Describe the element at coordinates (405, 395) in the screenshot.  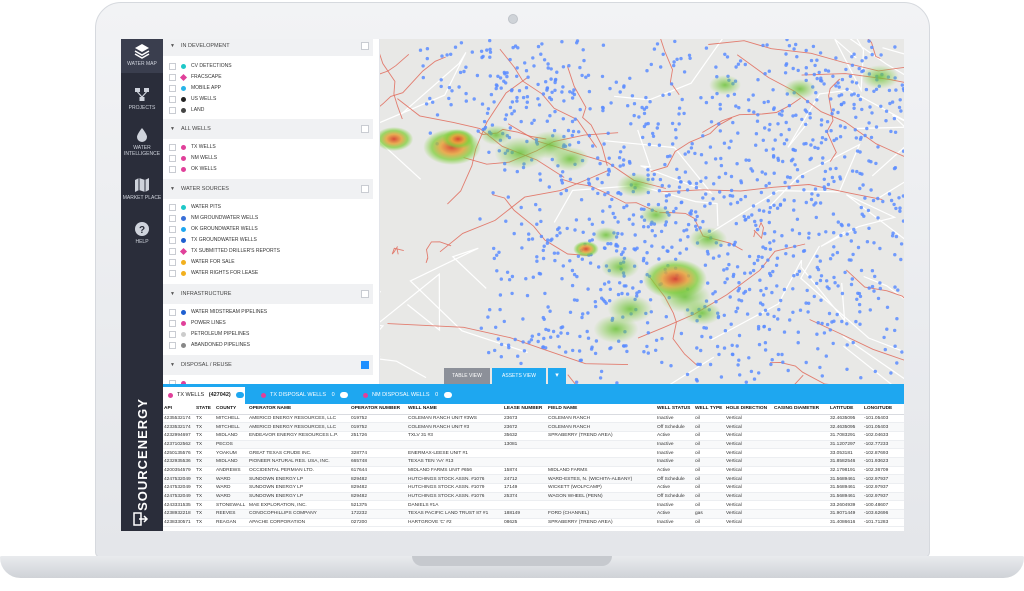
I see `tab-nm-disposal-wells: NM DISPOSAL WELLS 0` at that location.